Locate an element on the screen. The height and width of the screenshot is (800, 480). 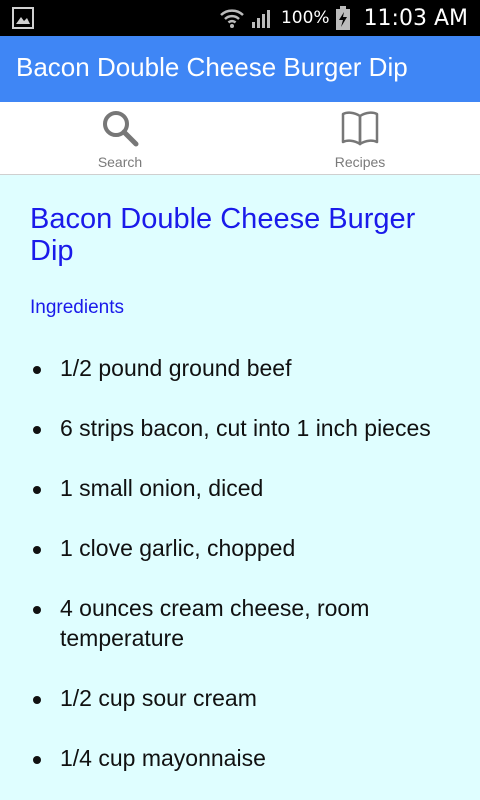
gallery-icon is located at coordinates (23, 18).